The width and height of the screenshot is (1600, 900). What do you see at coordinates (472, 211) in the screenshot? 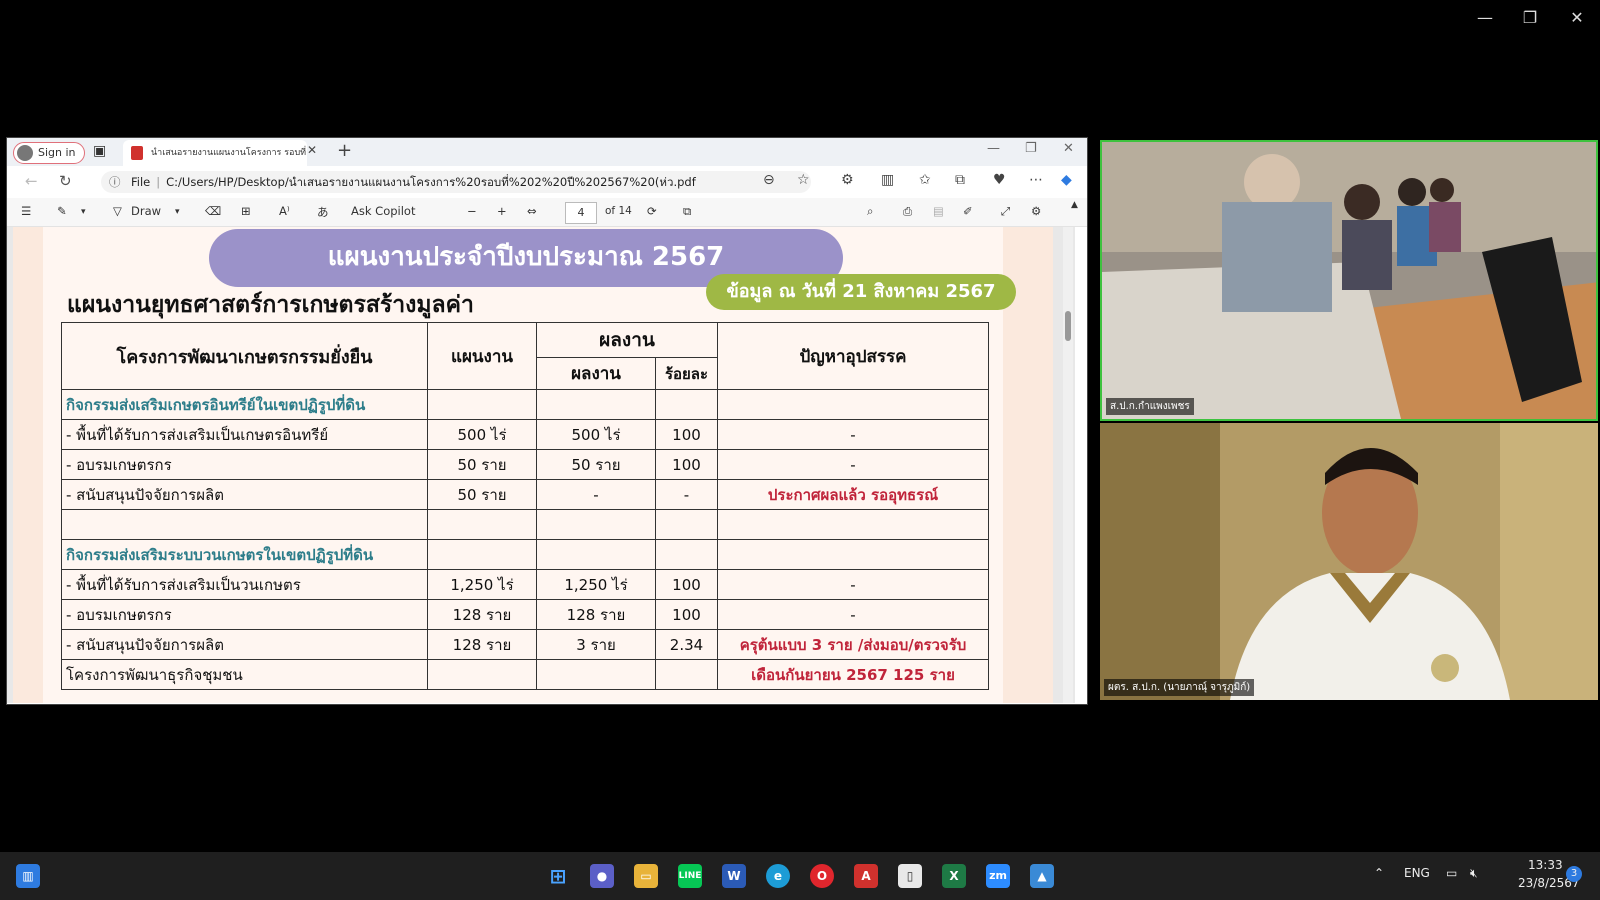
I see `zoom-out-button: −` at bounding box center [472, 211].